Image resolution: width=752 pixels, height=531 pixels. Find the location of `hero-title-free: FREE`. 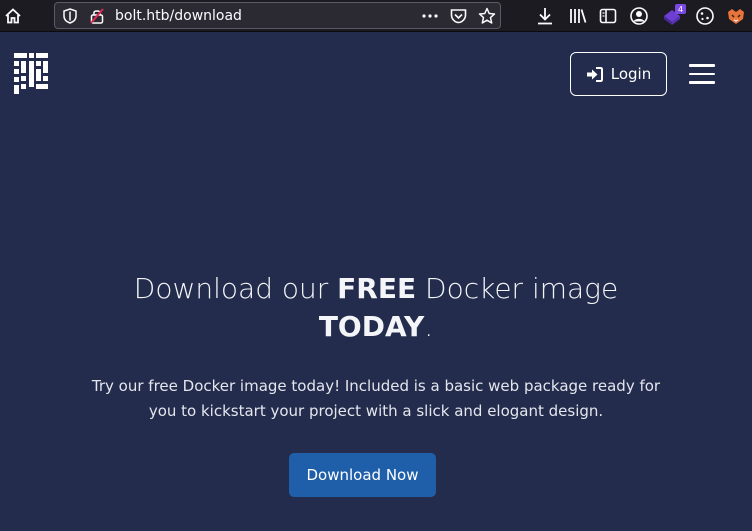

hero-title-free: FREE is located at coordinates (377, 288).